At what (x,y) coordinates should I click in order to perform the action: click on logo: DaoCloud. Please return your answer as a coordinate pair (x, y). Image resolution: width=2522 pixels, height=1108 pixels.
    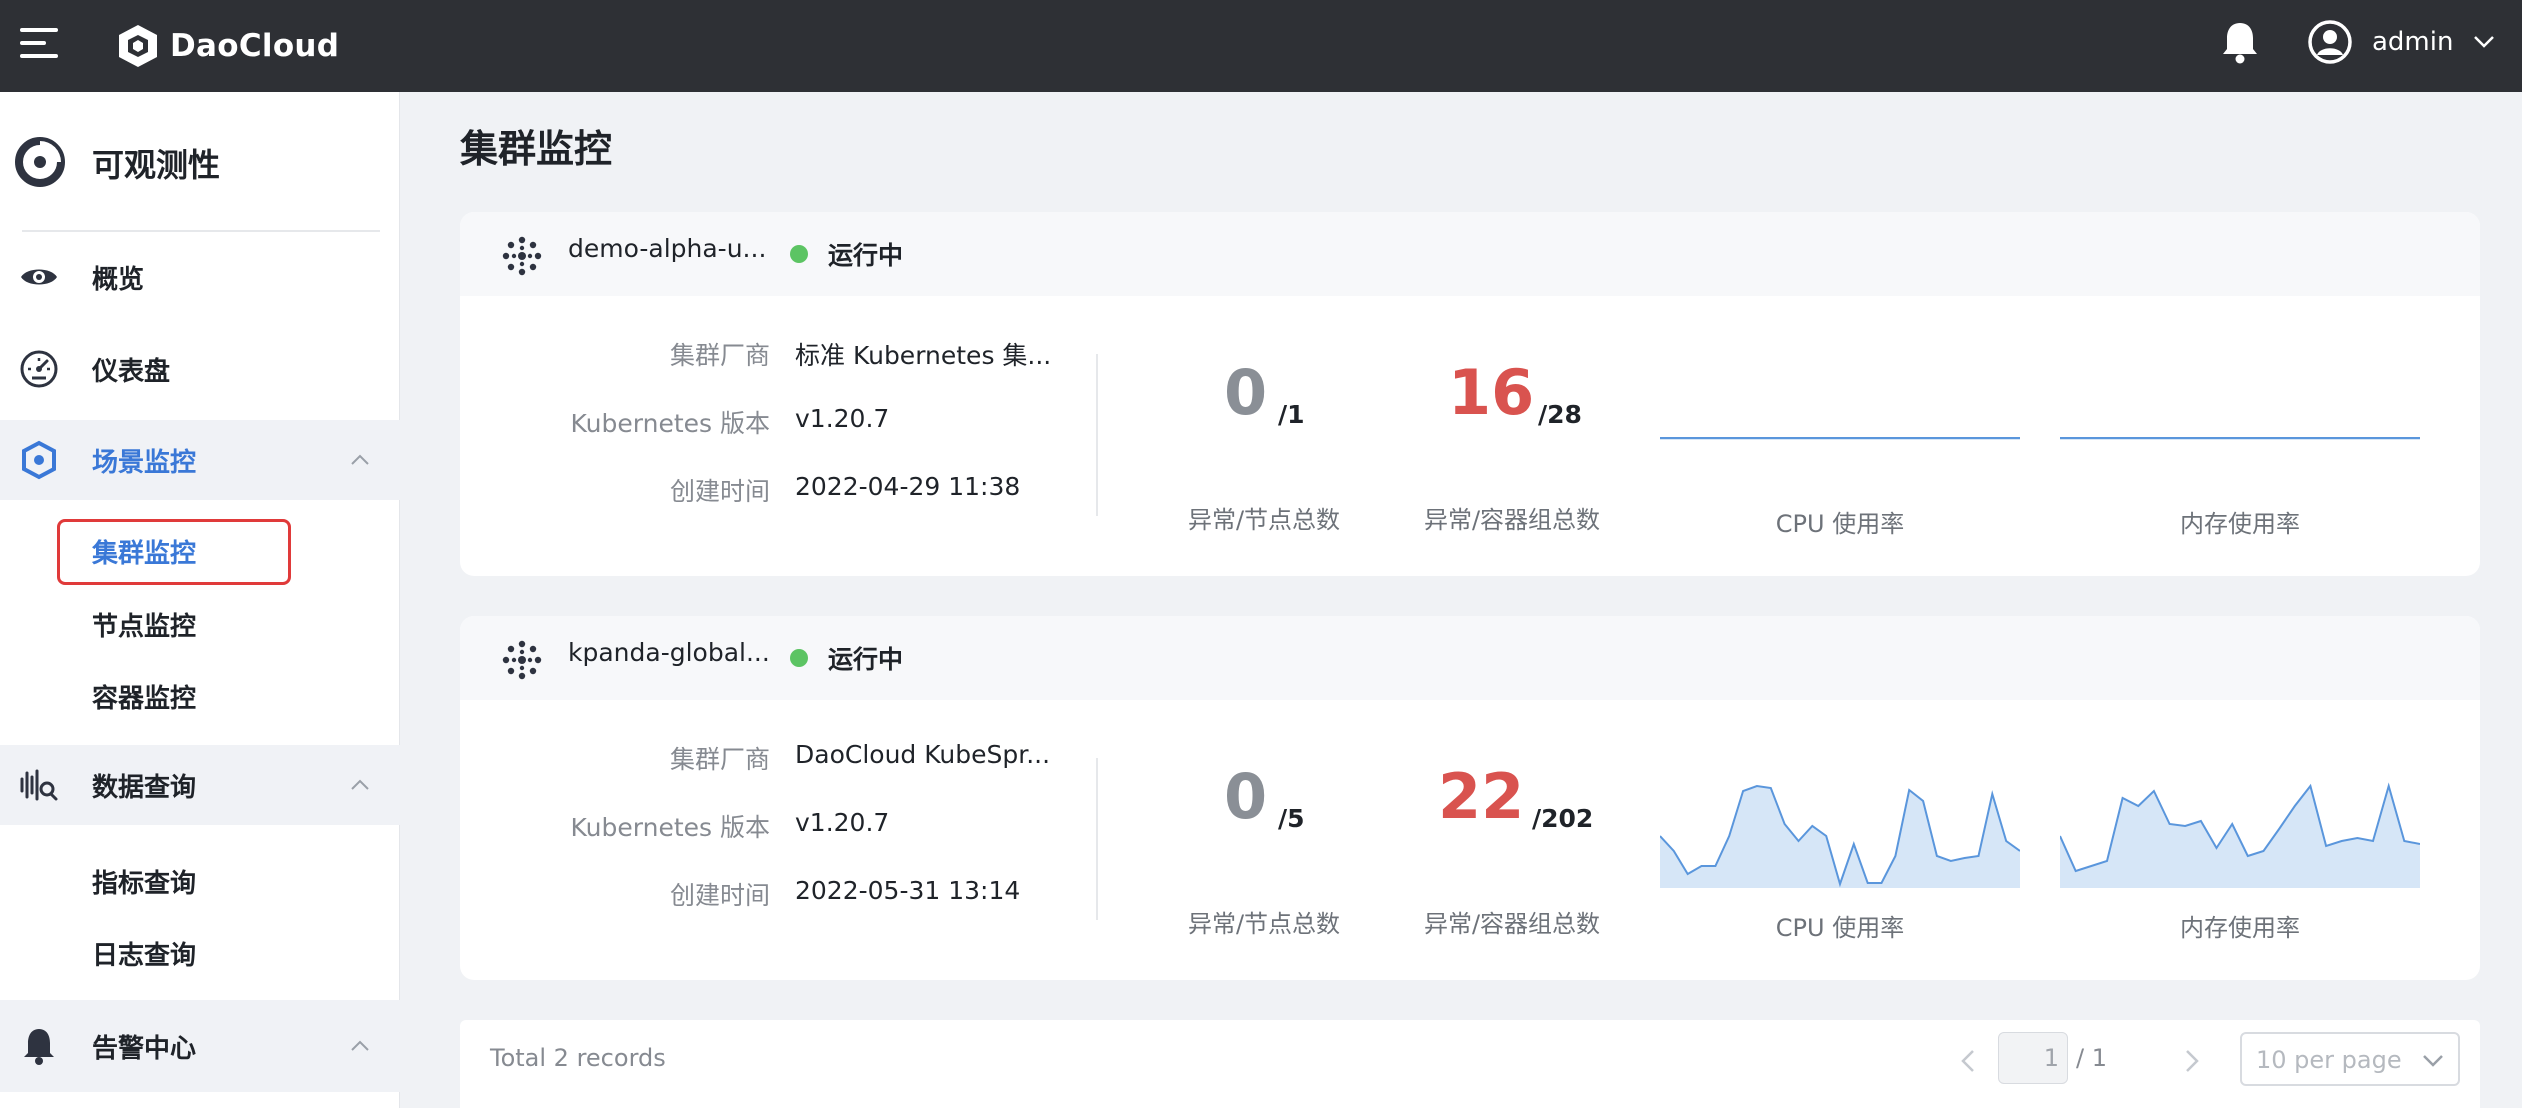
    Looking at the image, I should click on (227, 46).